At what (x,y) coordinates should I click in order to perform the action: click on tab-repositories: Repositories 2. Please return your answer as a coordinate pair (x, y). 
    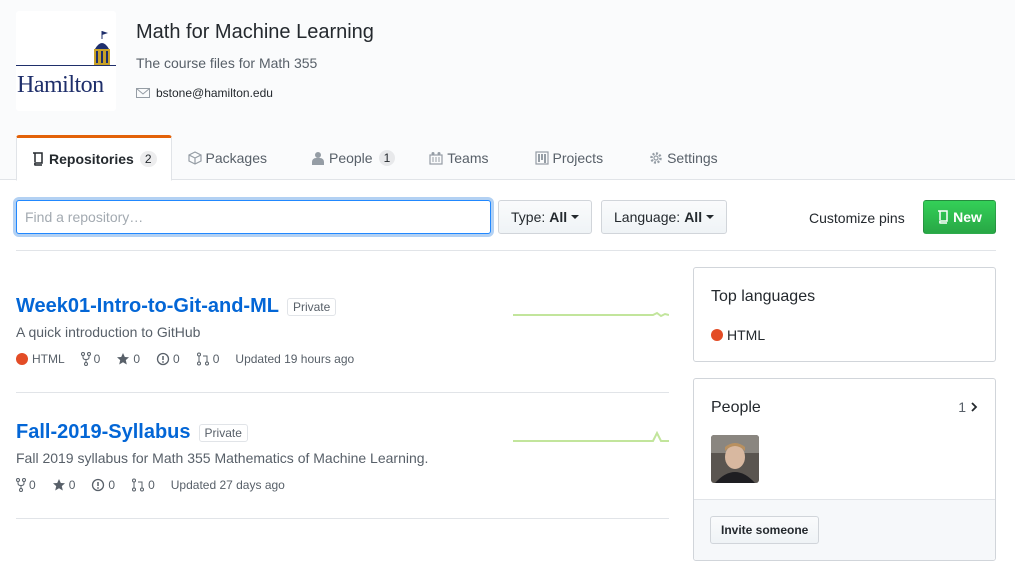
    Looking at the image, I should click on (94, 158).